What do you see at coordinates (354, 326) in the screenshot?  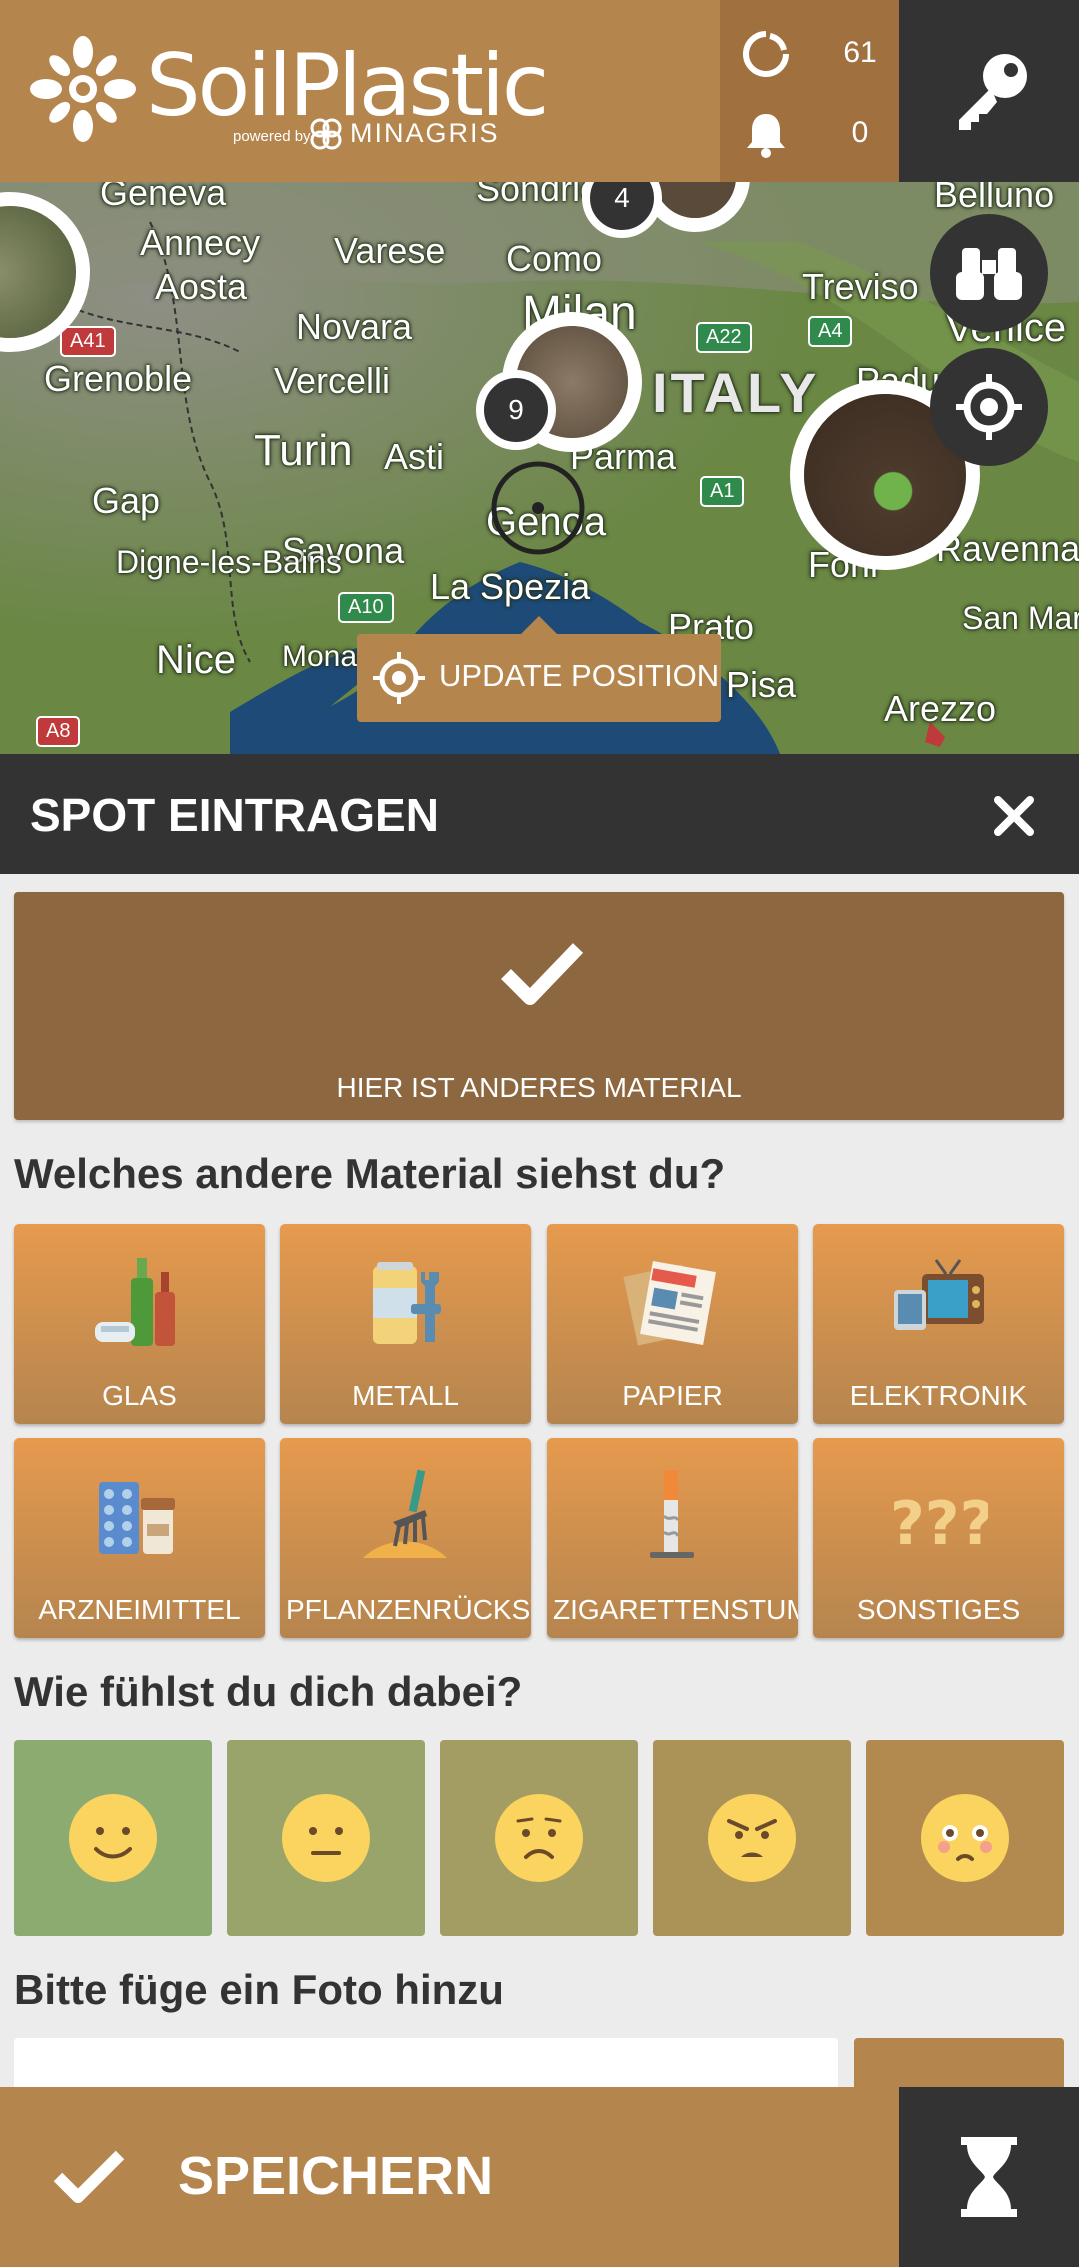 I see `map-city-label: Novara` at bounding box center [354, 326].